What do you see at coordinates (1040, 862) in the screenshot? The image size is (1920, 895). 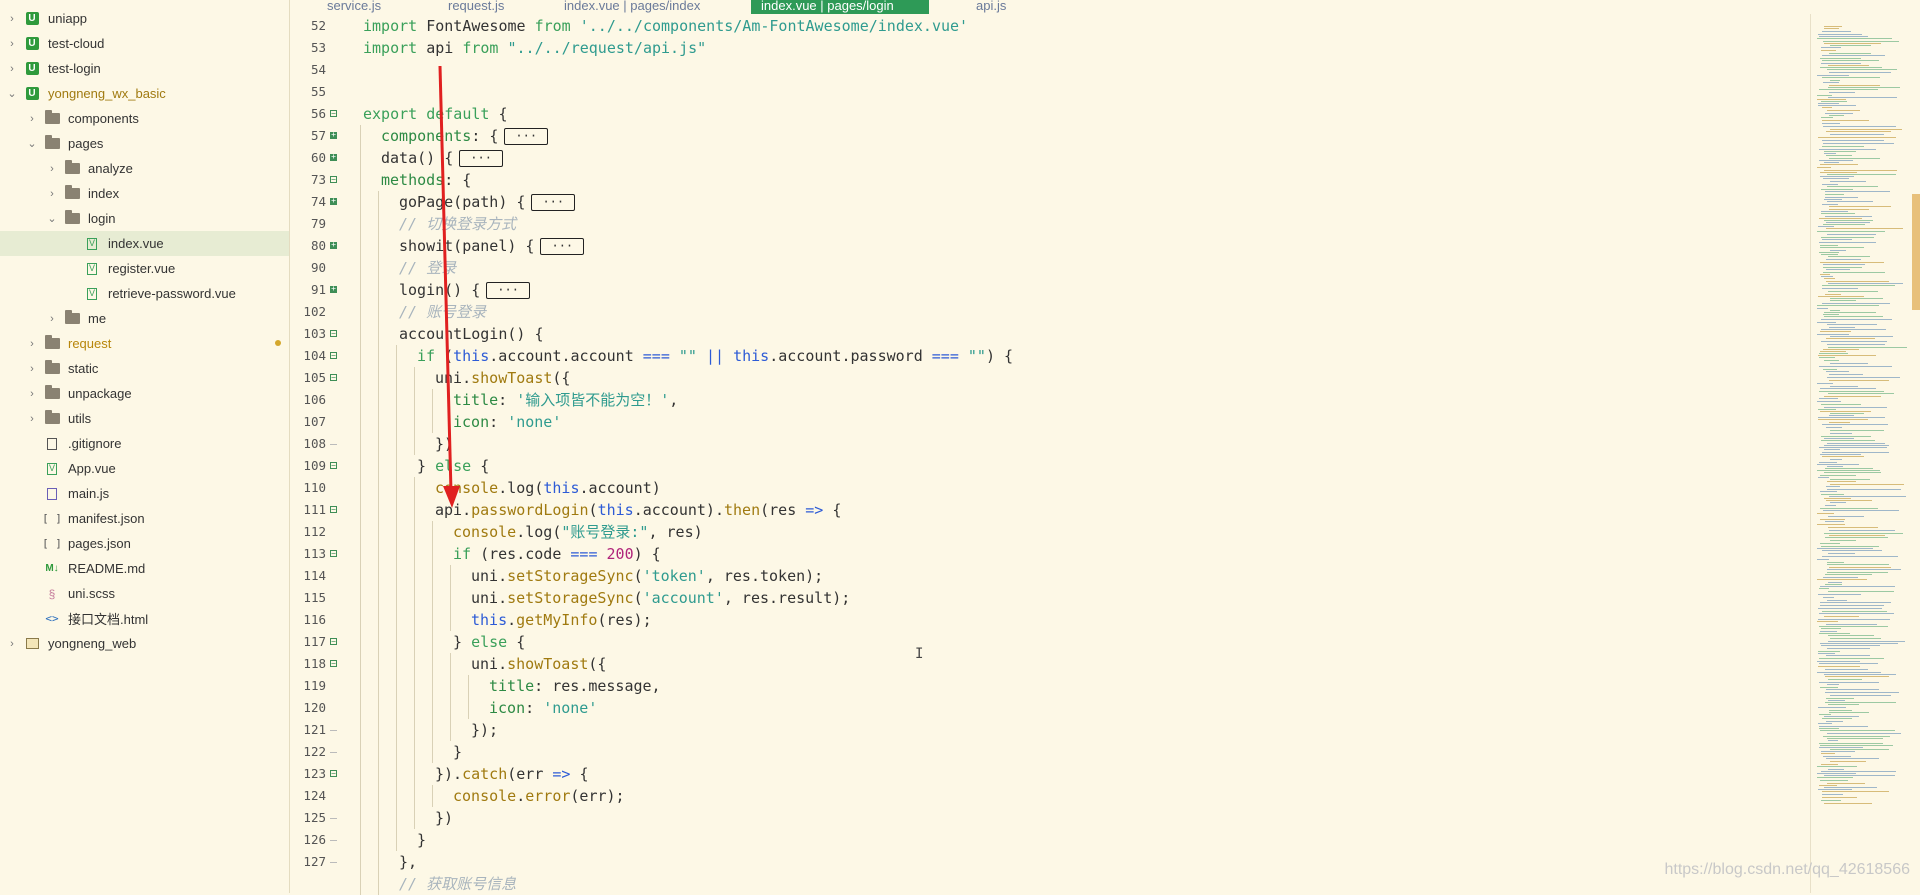 I see `code-line: 127},` at bounding box center [1040, 862].